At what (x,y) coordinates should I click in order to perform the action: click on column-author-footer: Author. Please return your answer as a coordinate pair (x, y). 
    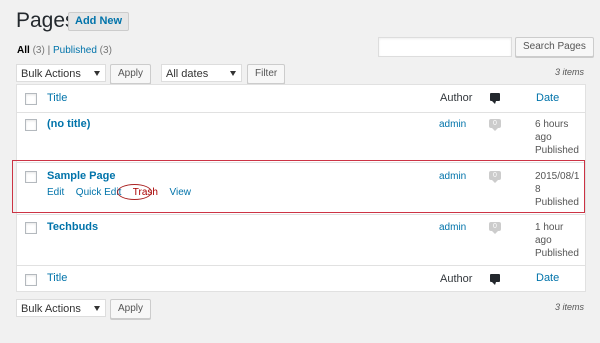
    Looking at the image, I should click on (456, 279).